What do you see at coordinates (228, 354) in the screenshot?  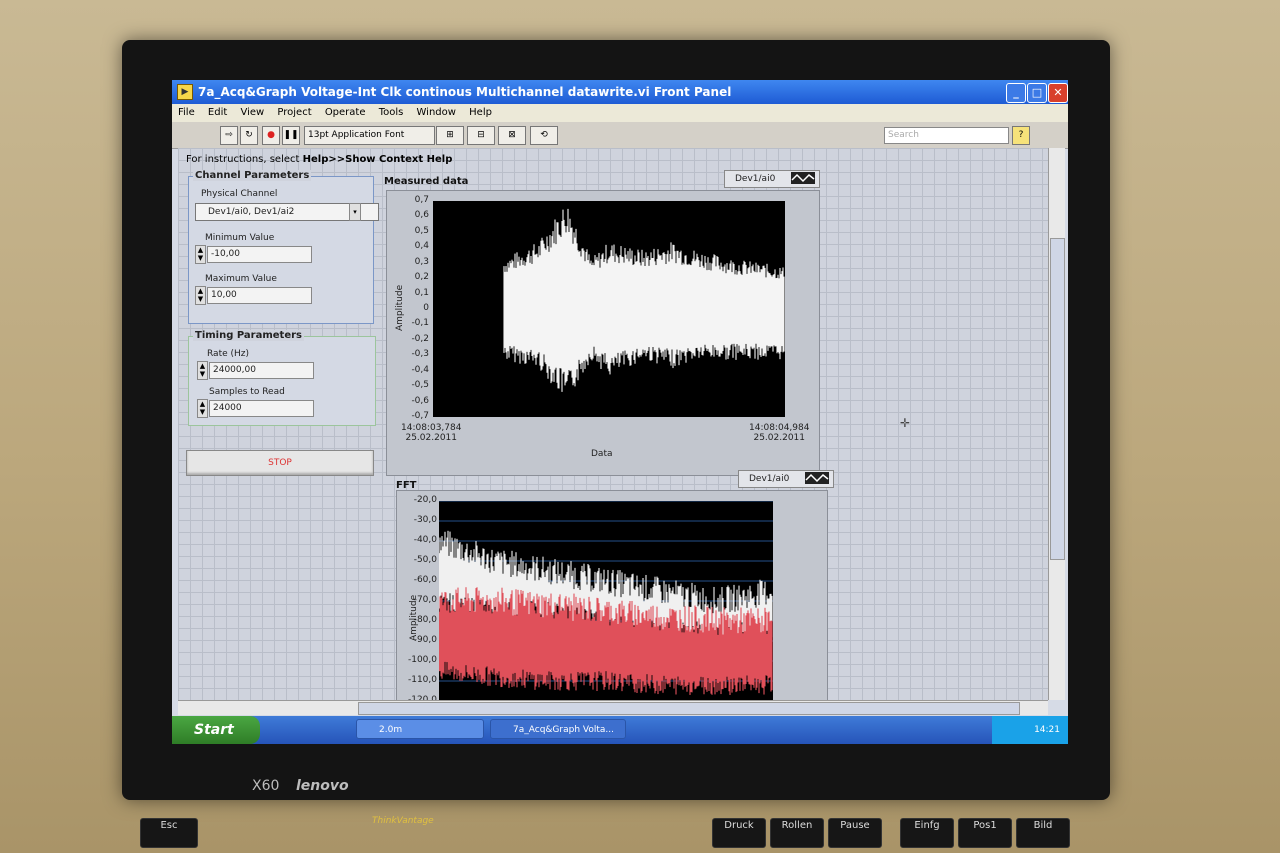 I see `rate-label: Rate (Hz)` at bounding box center [228, 354].